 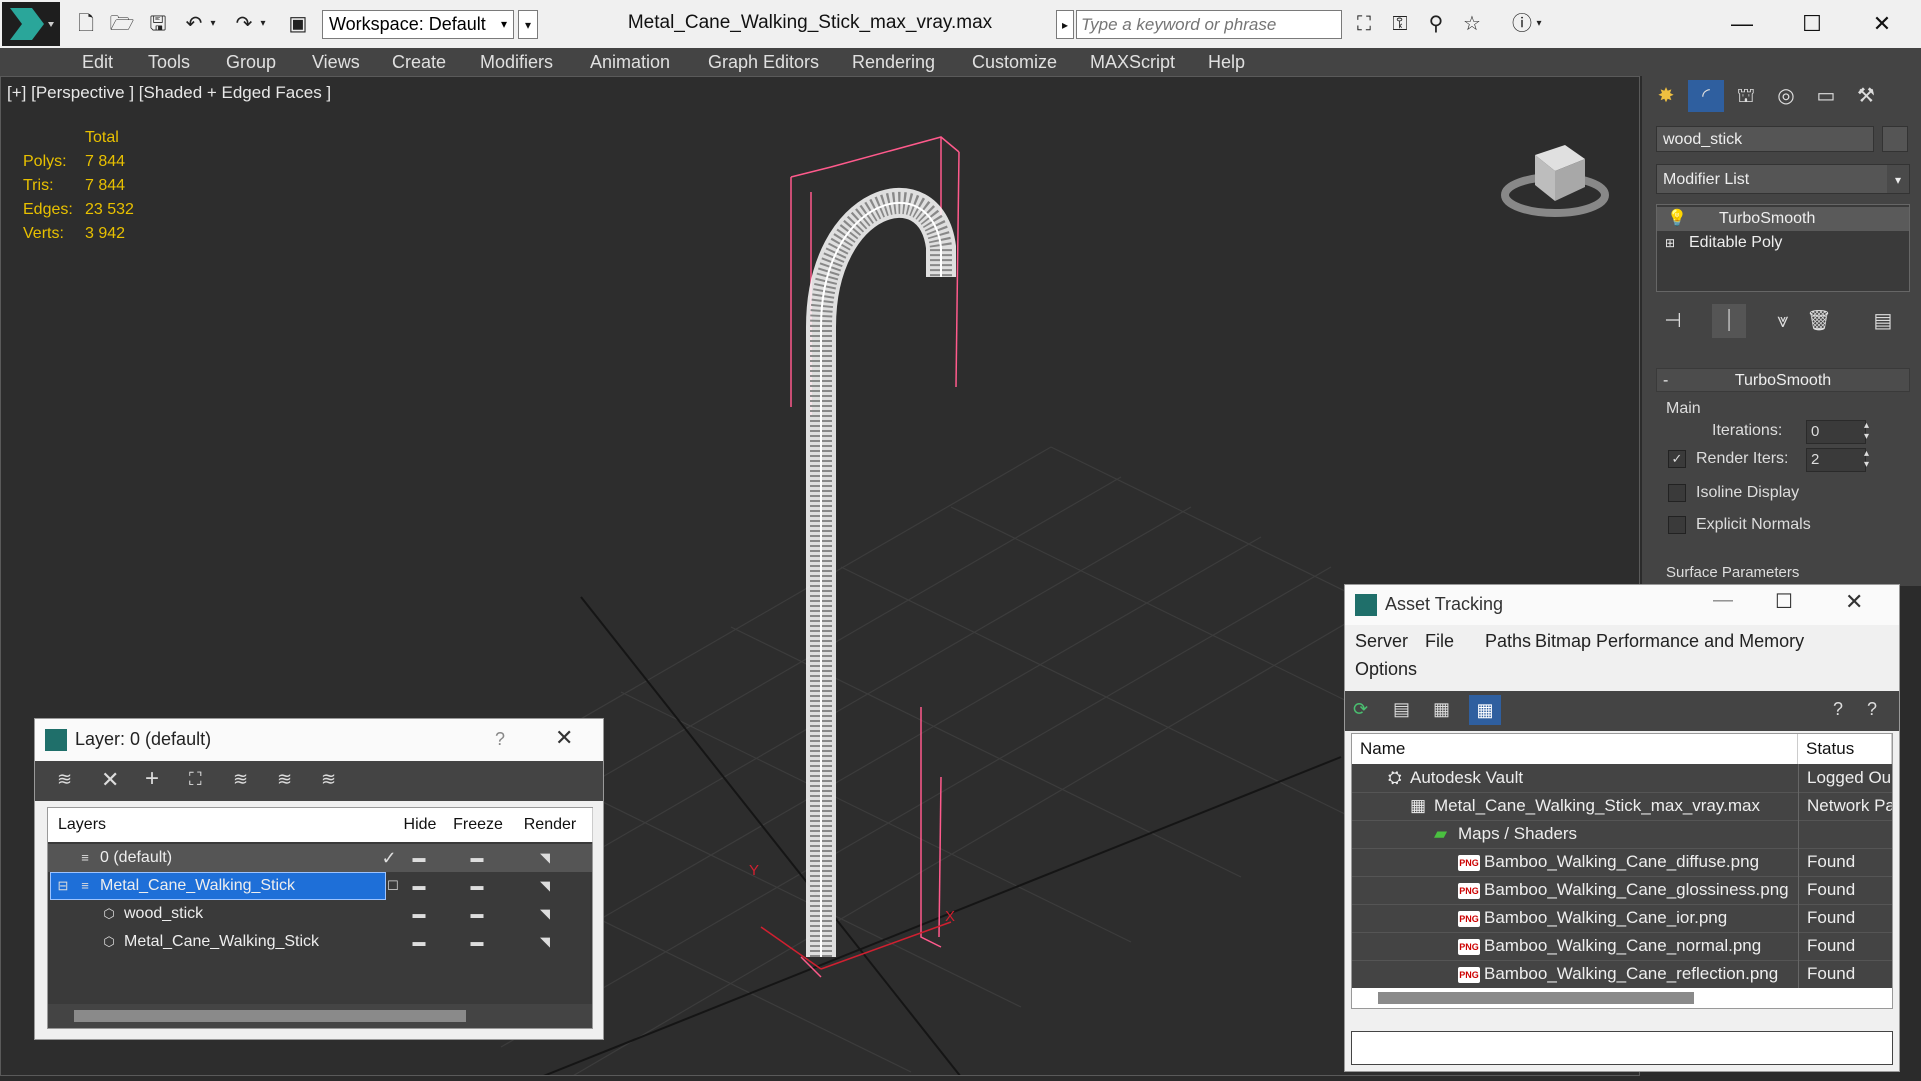 I want to click on asset-path-field, so click(x=1622, y=1048).